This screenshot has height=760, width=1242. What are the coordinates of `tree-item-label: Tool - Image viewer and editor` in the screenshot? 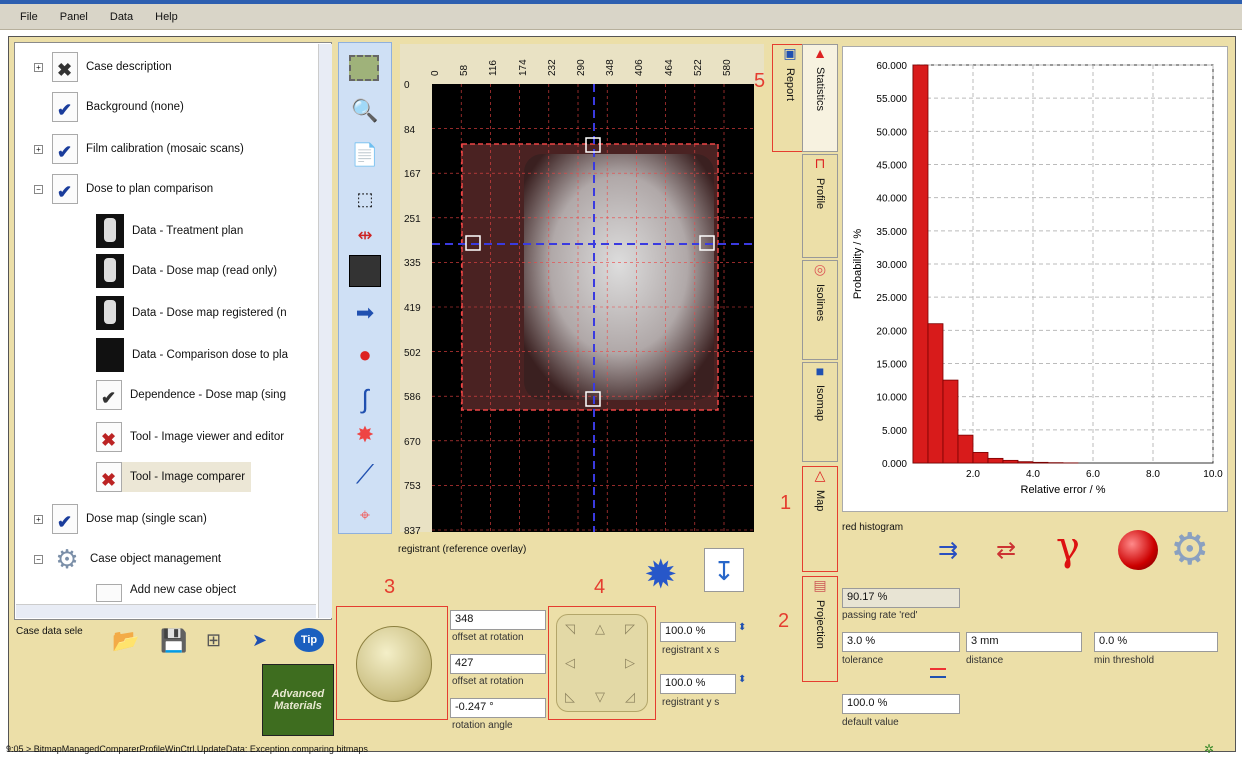 It's located at (207, 437).